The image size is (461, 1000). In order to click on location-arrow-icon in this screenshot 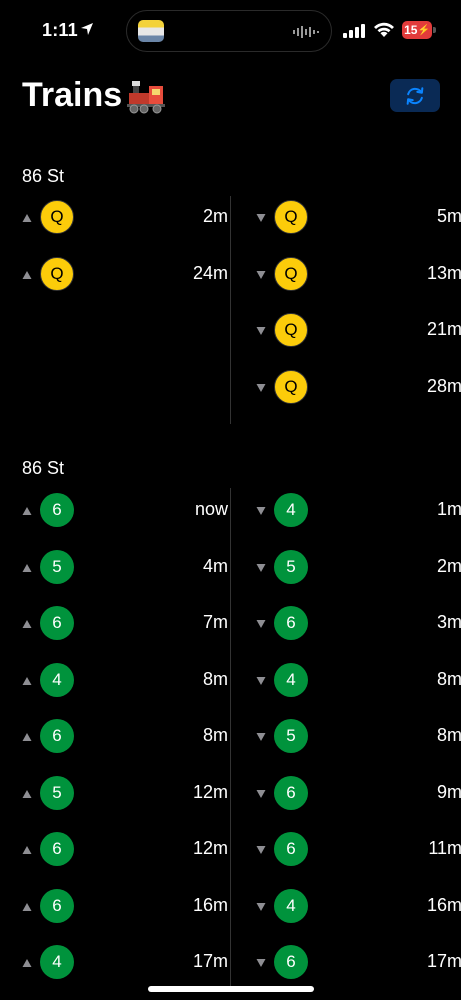, I will do `click(87, 29)`.